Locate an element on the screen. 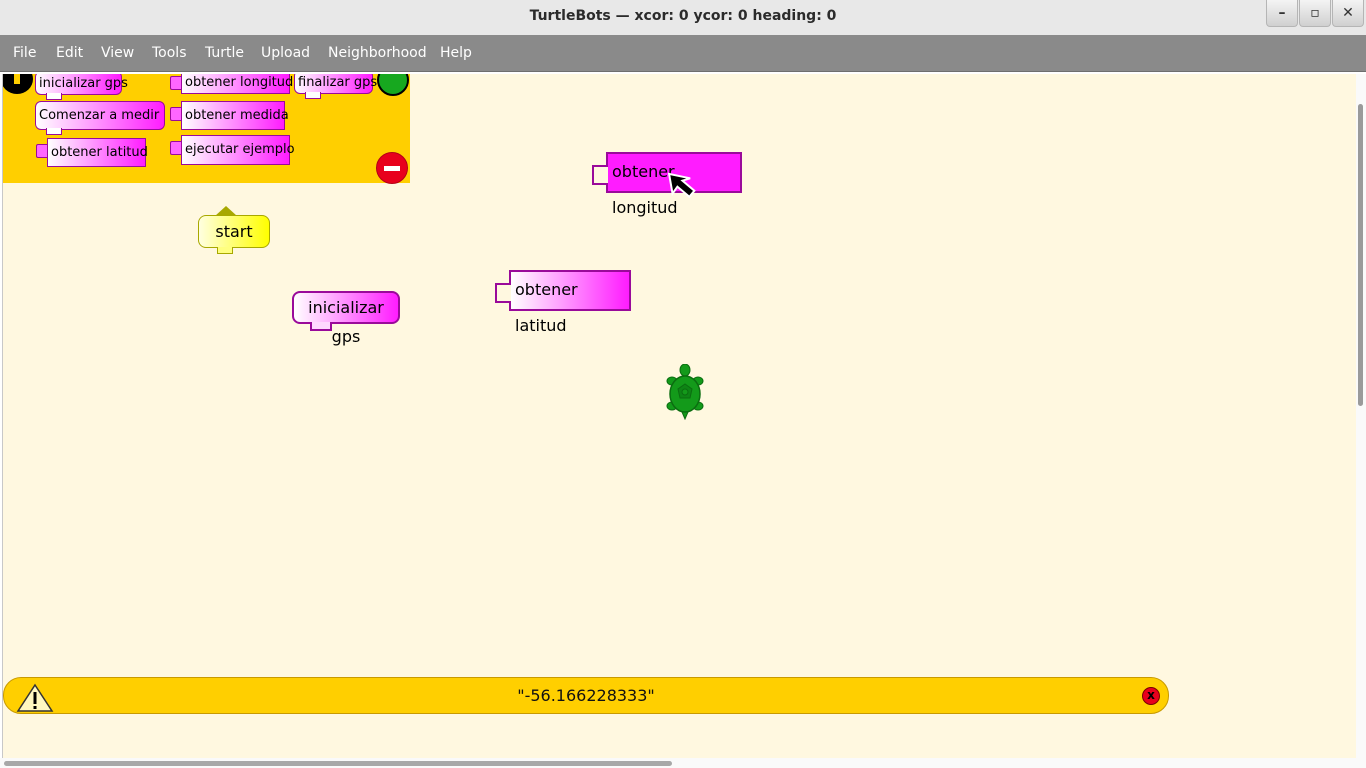 The height and width of the screenshot is (768, 1366). palette-run-icon is located at coordinates (393, 85).